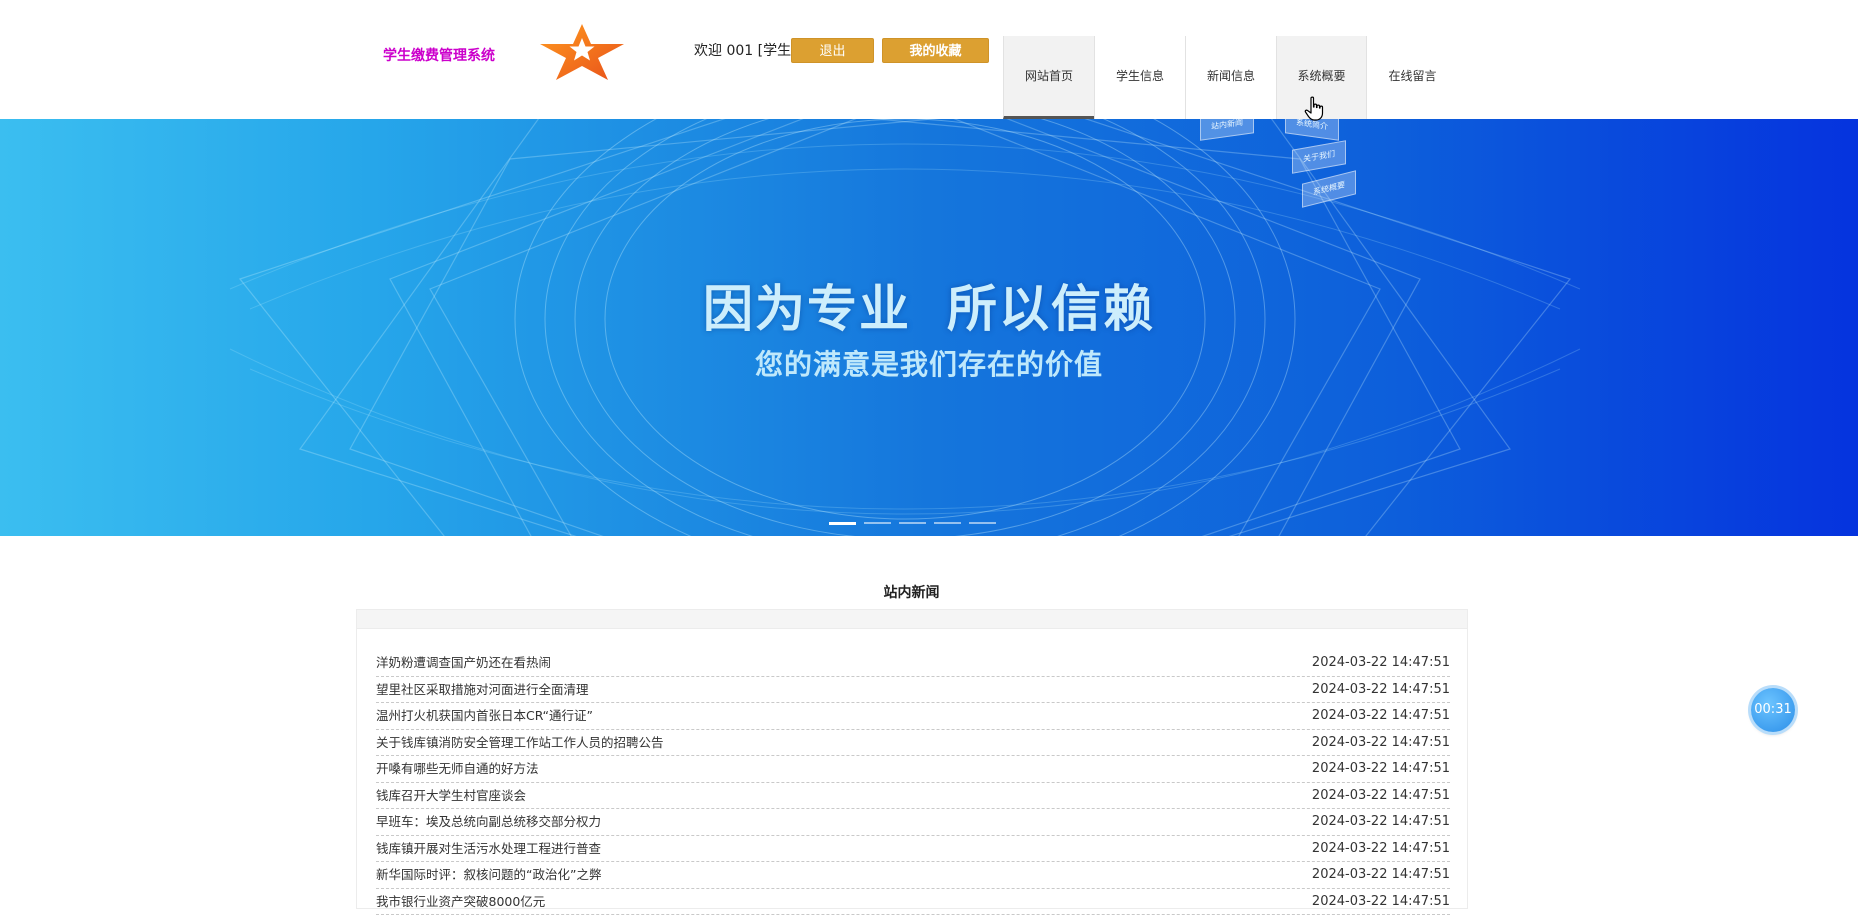 Image resolution: width=1858 pixels, height=915 pixels. I want to click on news-item: 早班车：埃及总统向副总统移交部分权力 2024-03-22 14:47:51, so click(913, 822).